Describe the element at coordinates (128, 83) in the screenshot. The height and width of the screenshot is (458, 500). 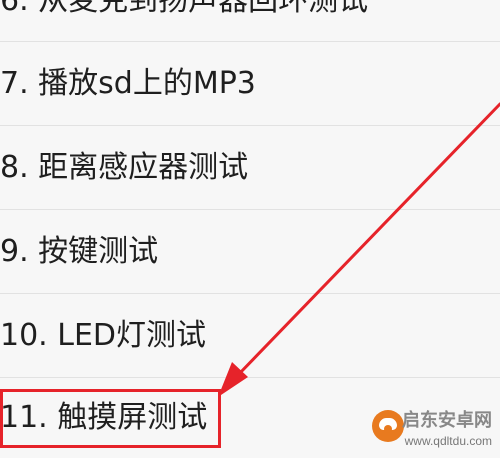
I see `list-item-label: 7. 播放sd上的MP3` at that location.